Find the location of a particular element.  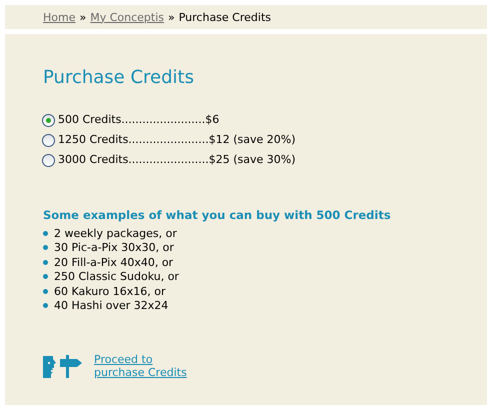

section-heading: Some examples of what you can buy with 500 Credits is located at coordinates (217, 215).